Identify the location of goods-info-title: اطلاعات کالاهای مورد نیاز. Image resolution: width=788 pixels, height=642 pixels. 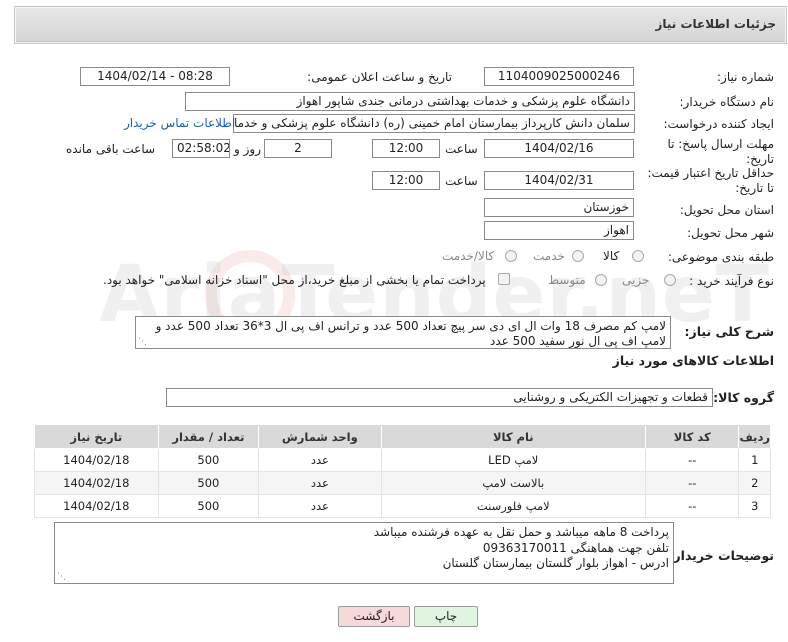
(693, 360).